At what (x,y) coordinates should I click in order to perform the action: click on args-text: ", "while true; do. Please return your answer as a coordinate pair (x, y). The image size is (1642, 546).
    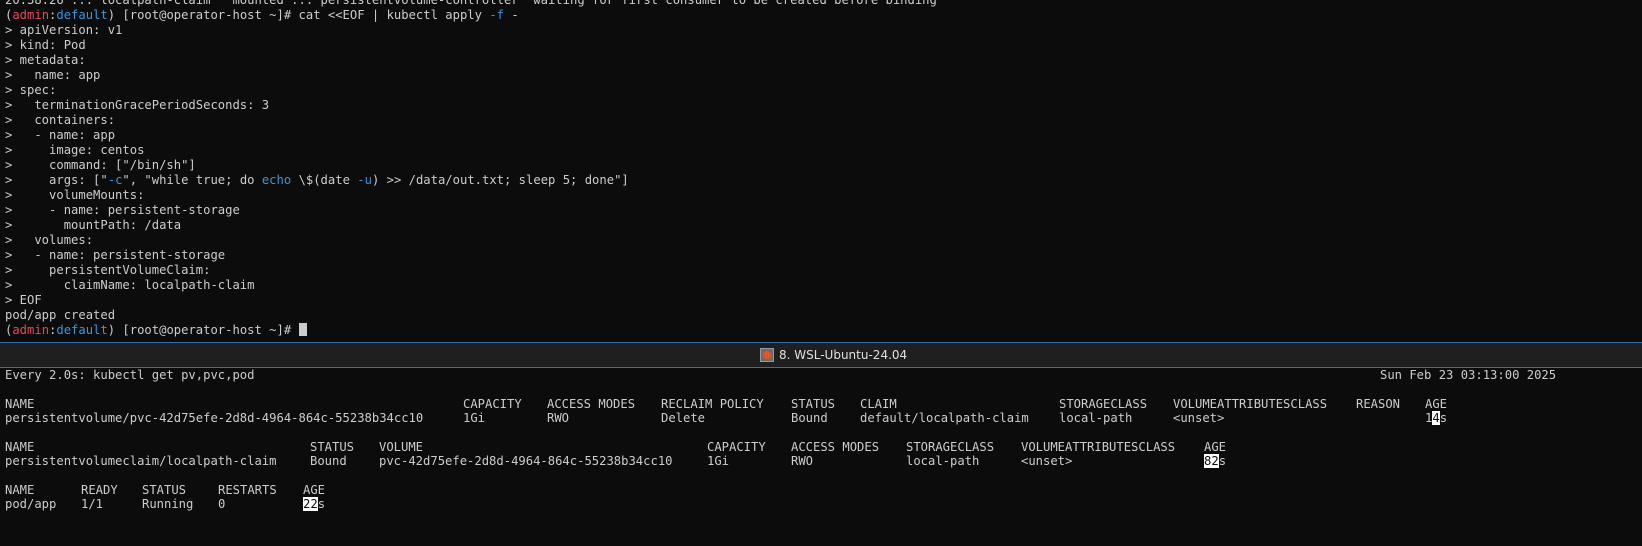
    Looking at the image, I should click on (192, 180).